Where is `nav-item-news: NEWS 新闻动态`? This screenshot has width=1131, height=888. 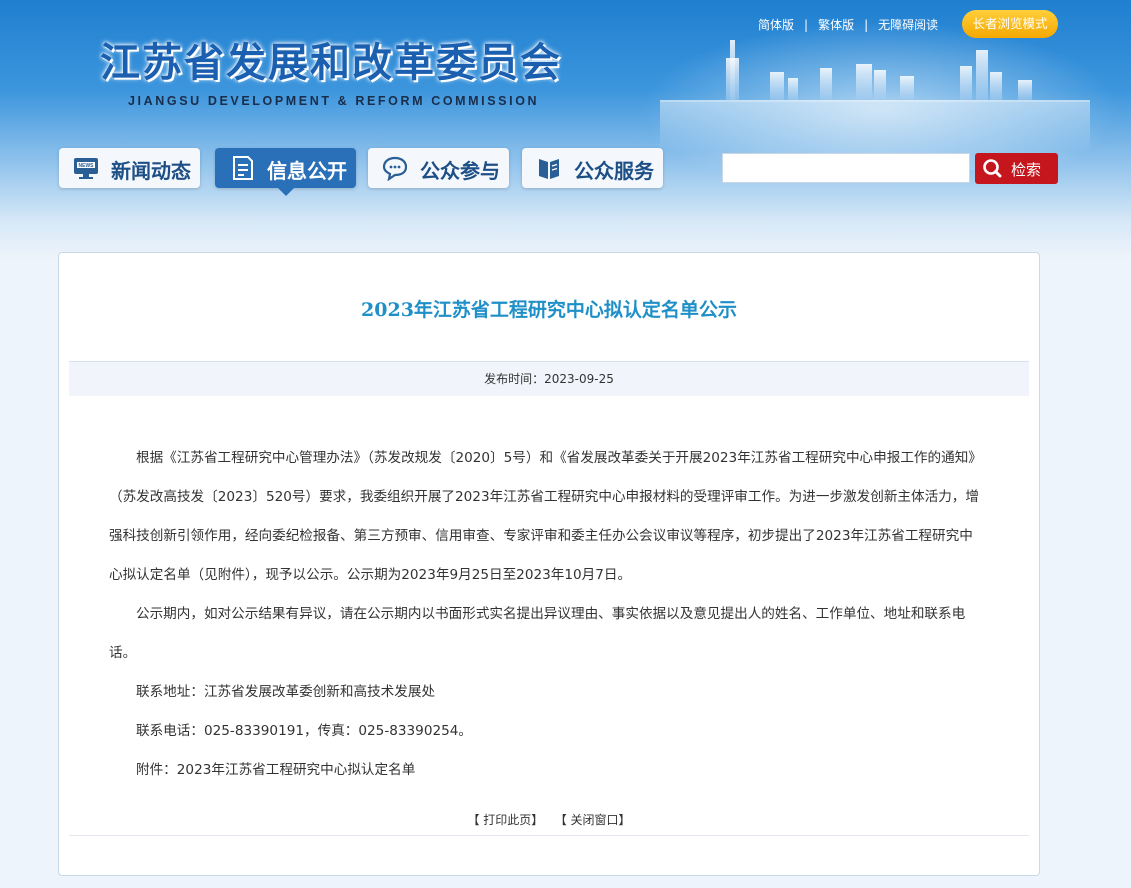
nav-item-news: NEWS 新闻动态 is located at coordinates (129, 168).